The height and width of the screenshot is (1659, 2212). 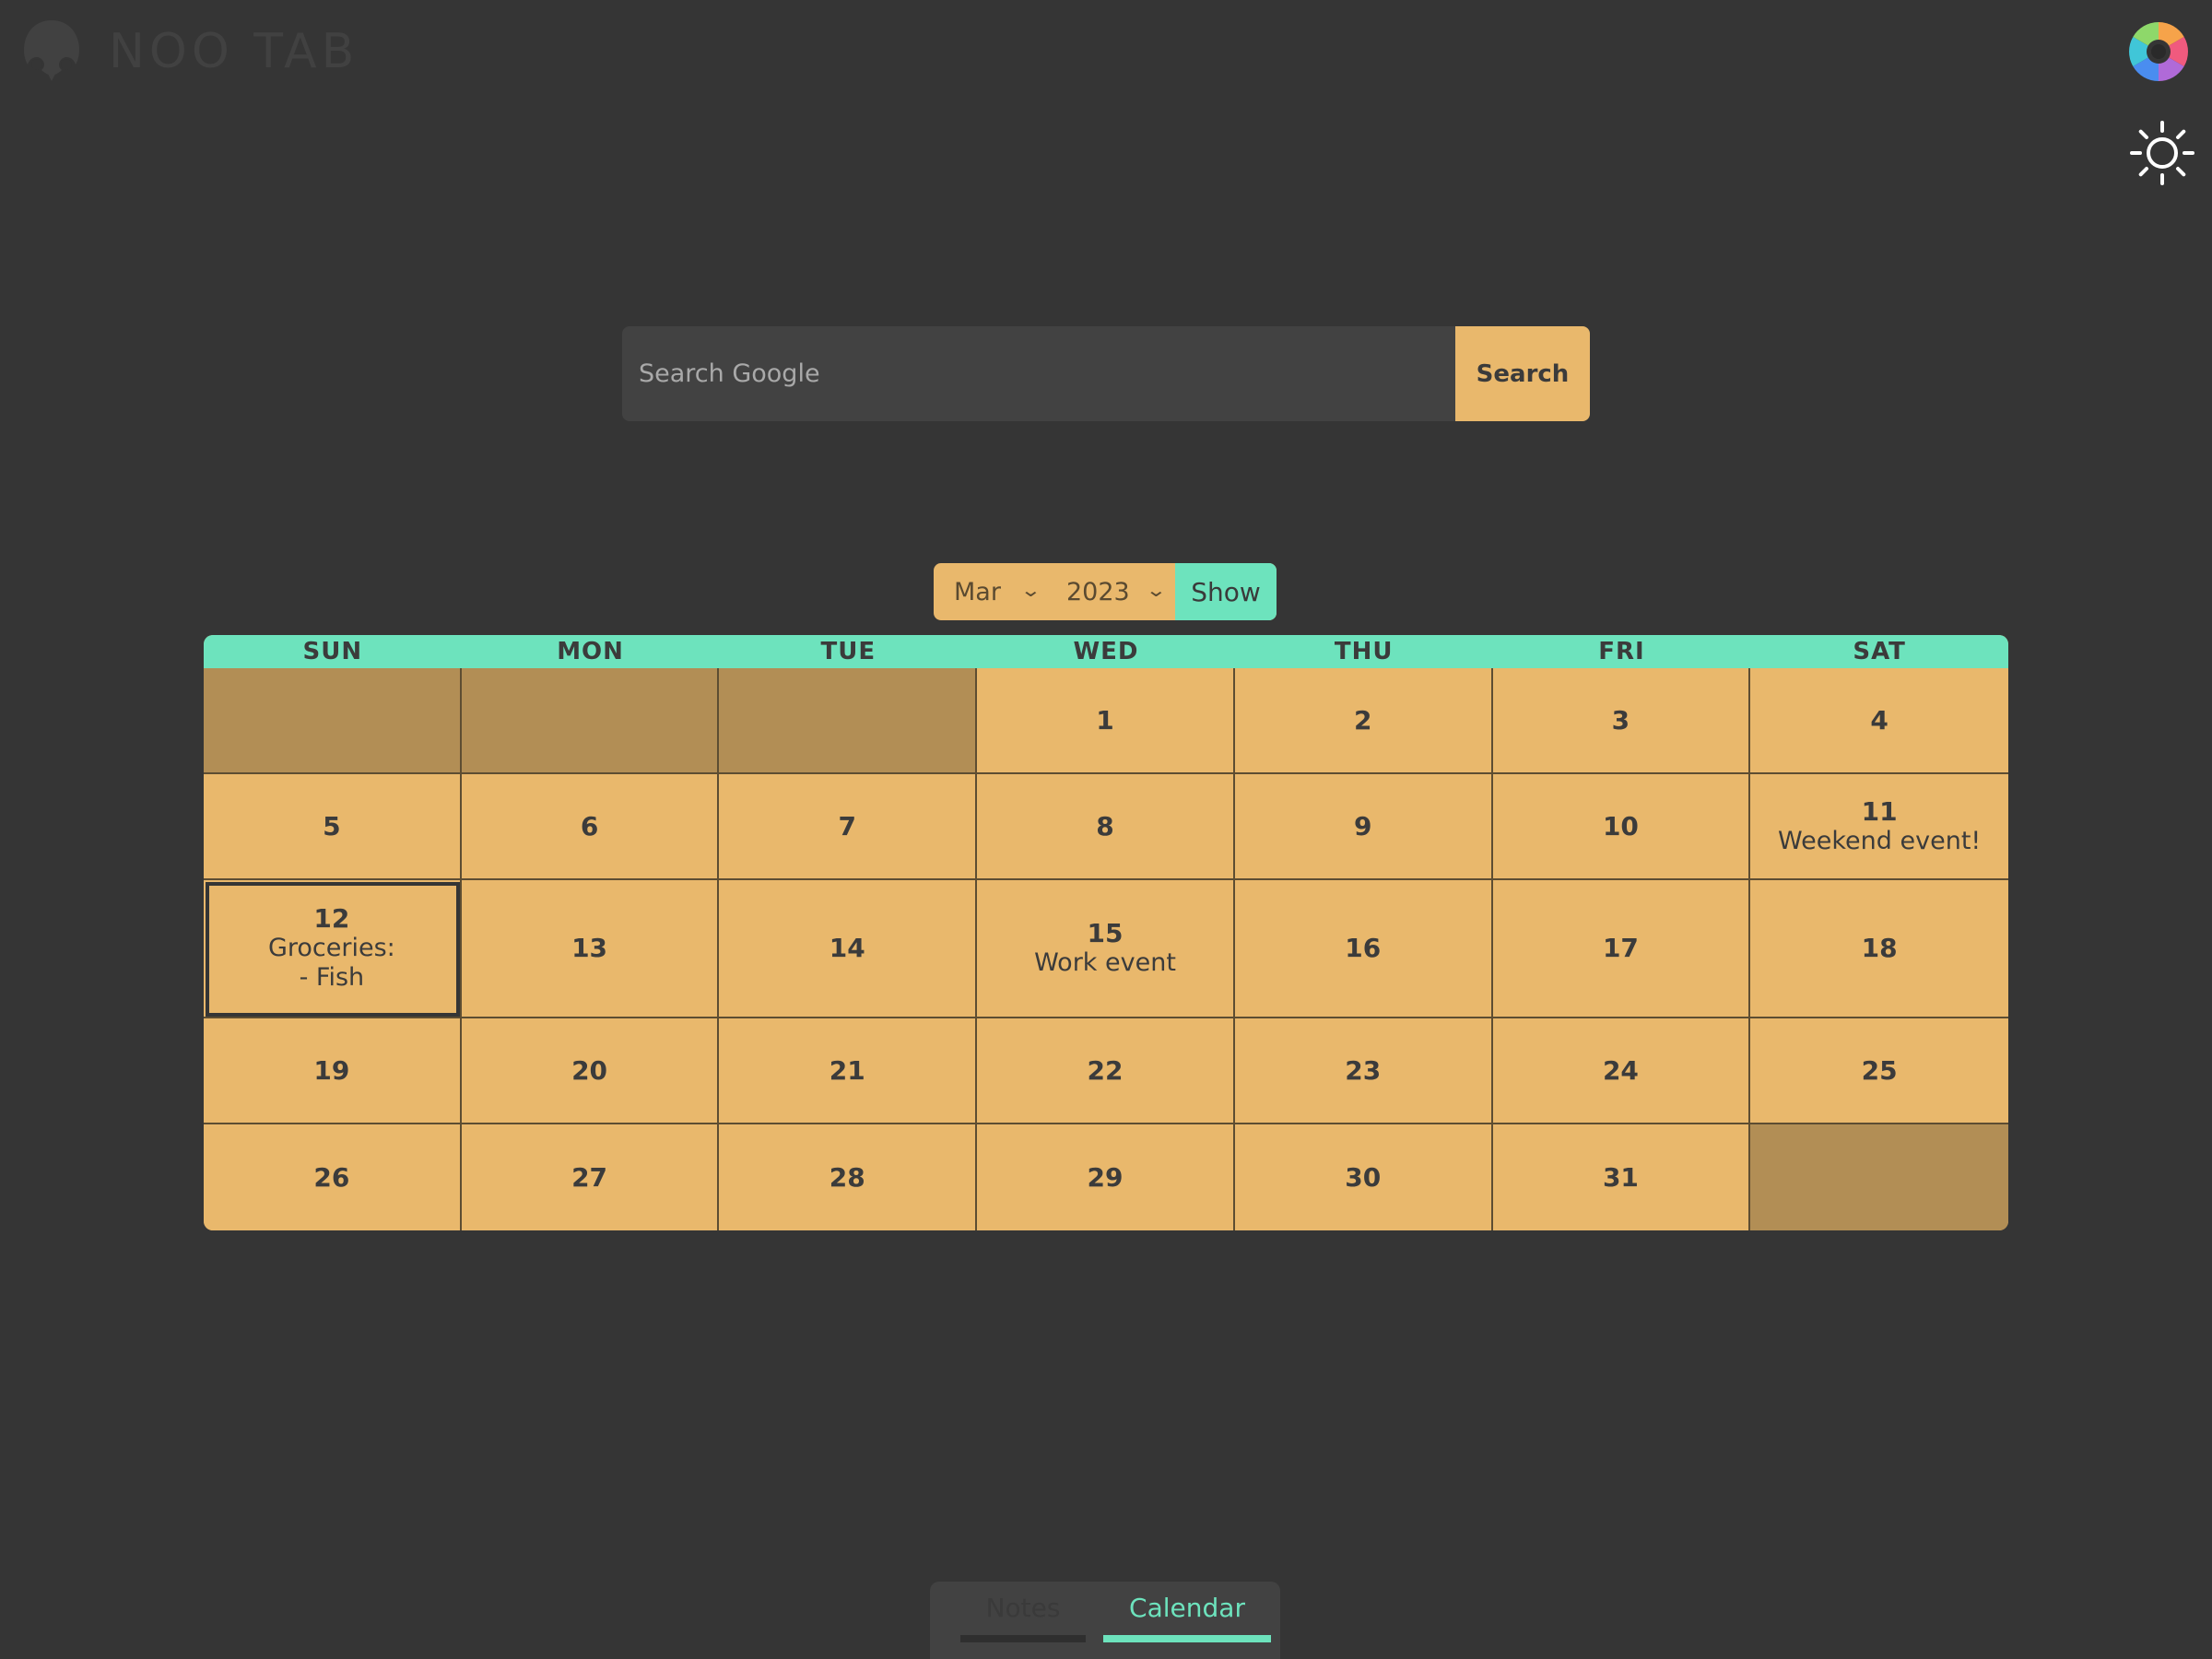 I want to click on calendar-day-8: 8, so click(x=1106, y=827).